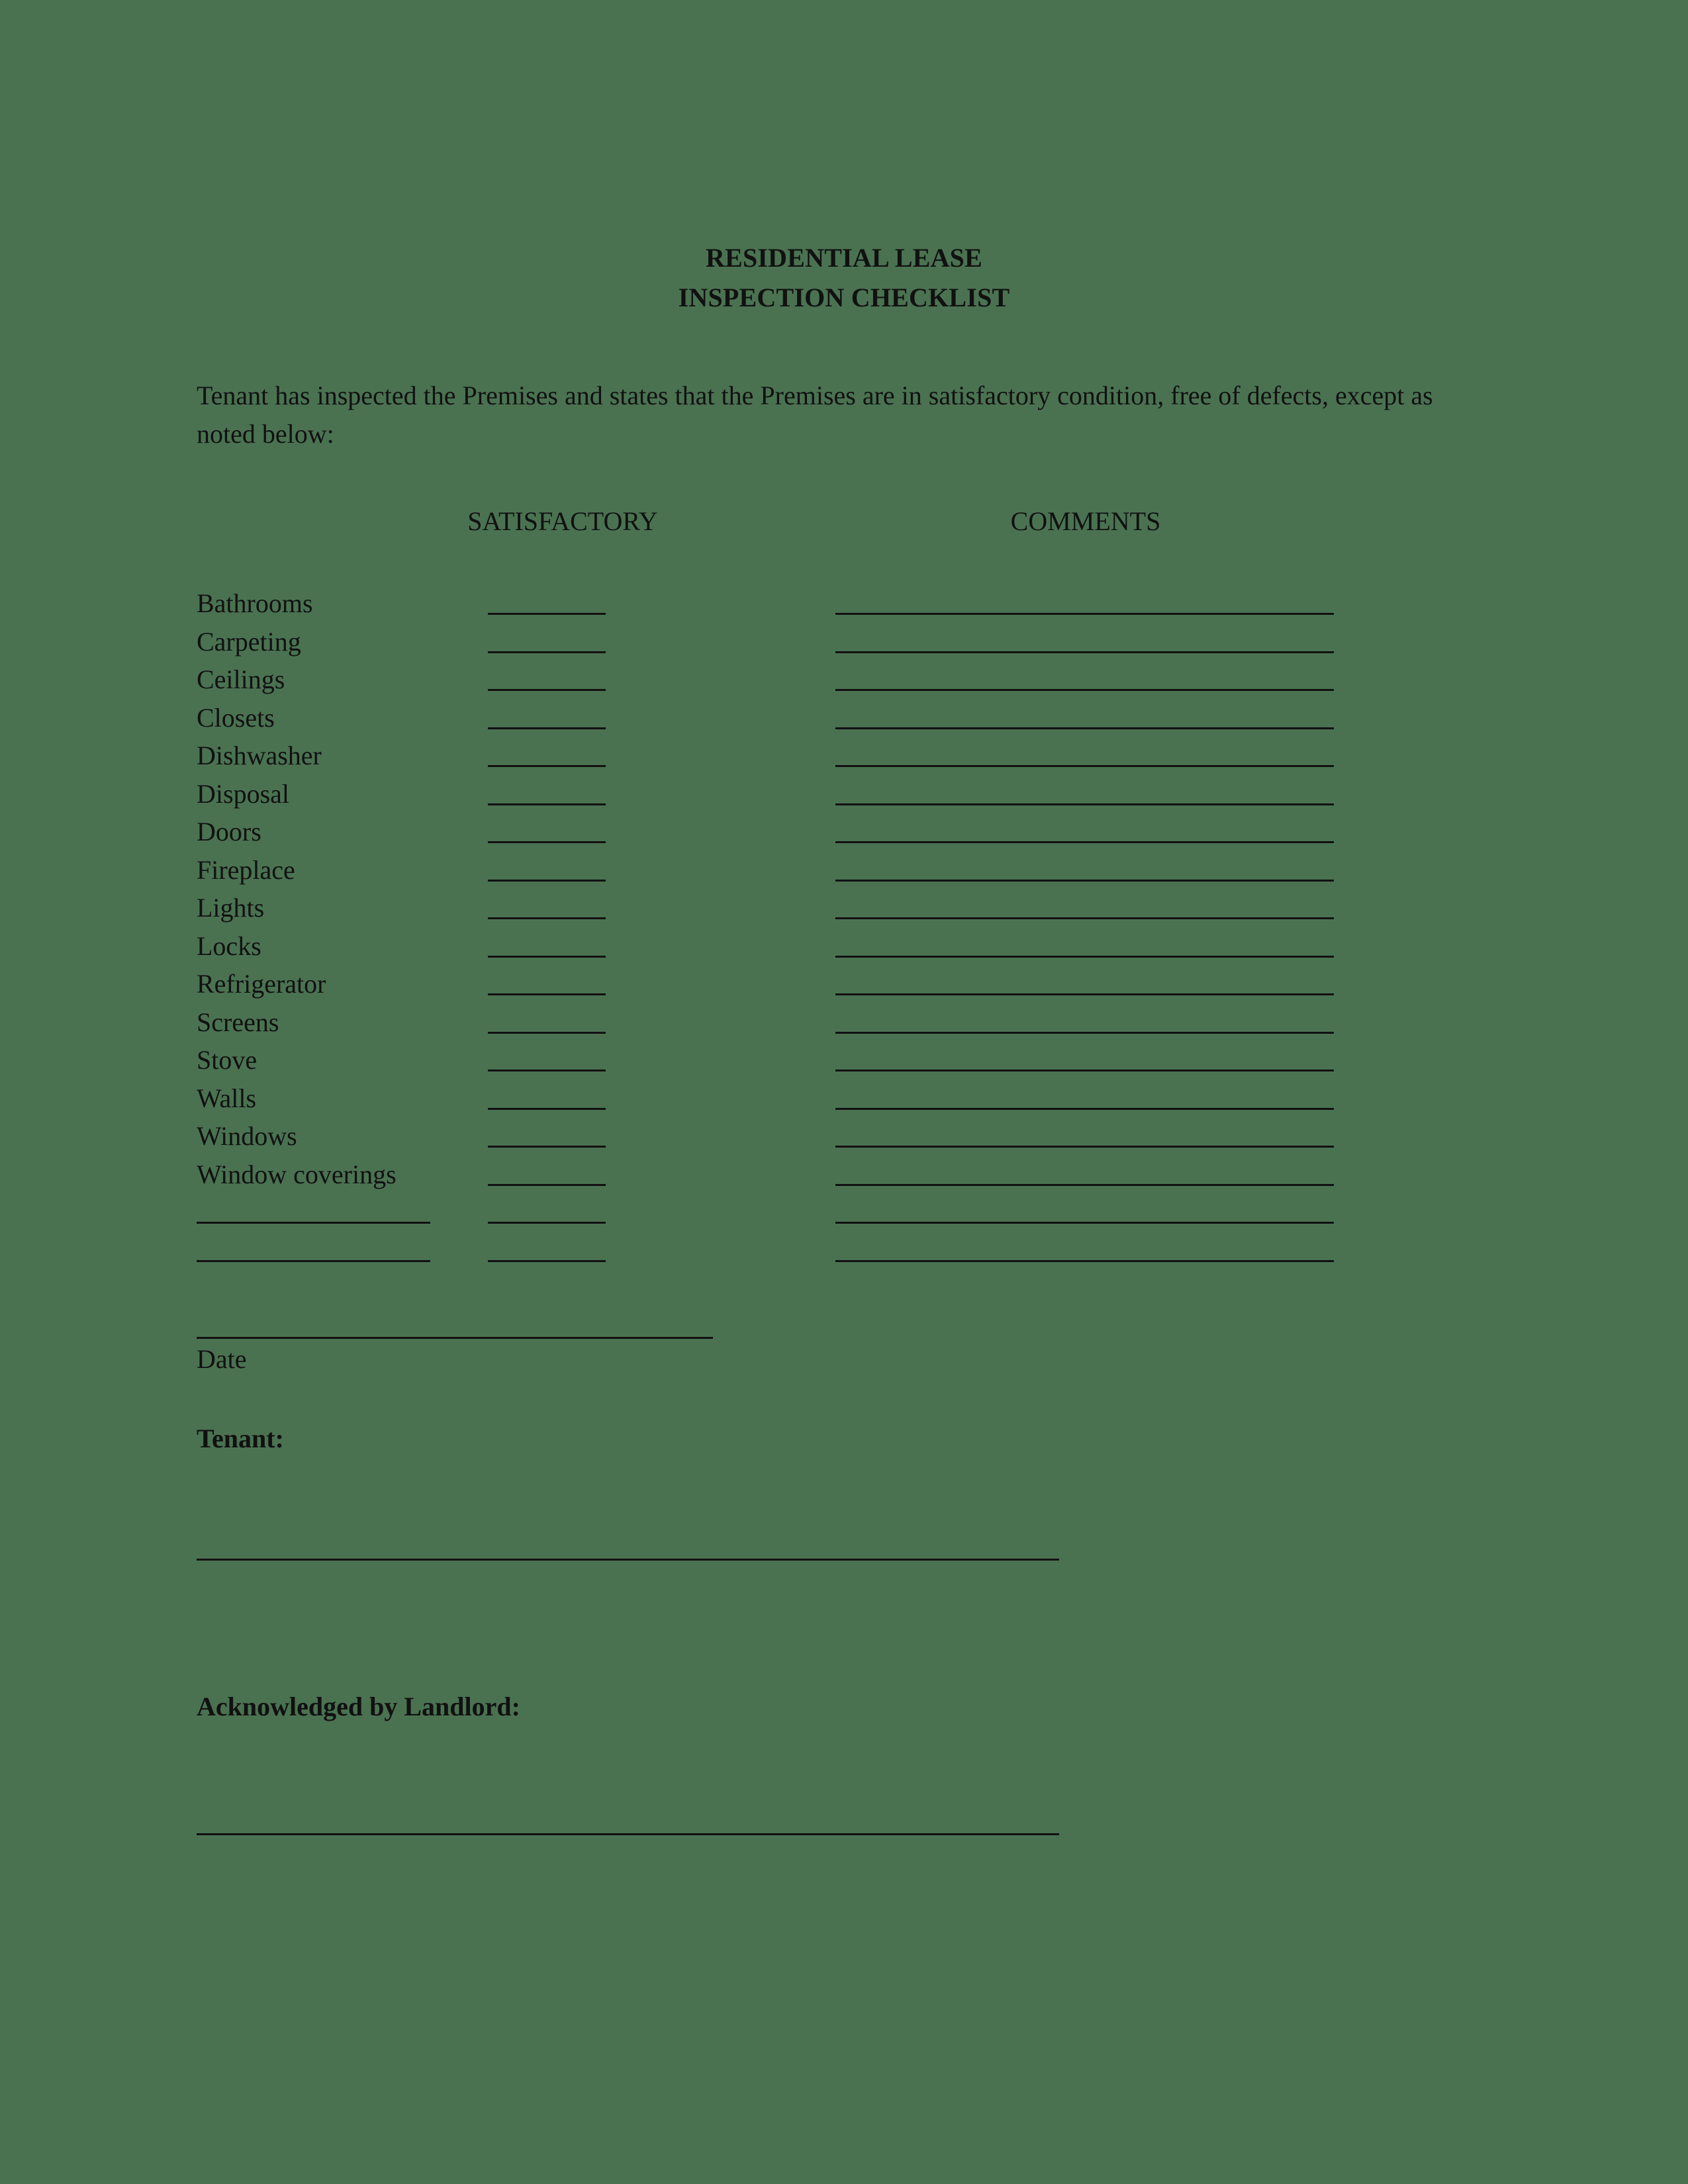 The width and height of the screenshot is (1688, 2184). I want to click on landlord-signature-heading: Acknowledged by Landlord:, so click(358, 1706).